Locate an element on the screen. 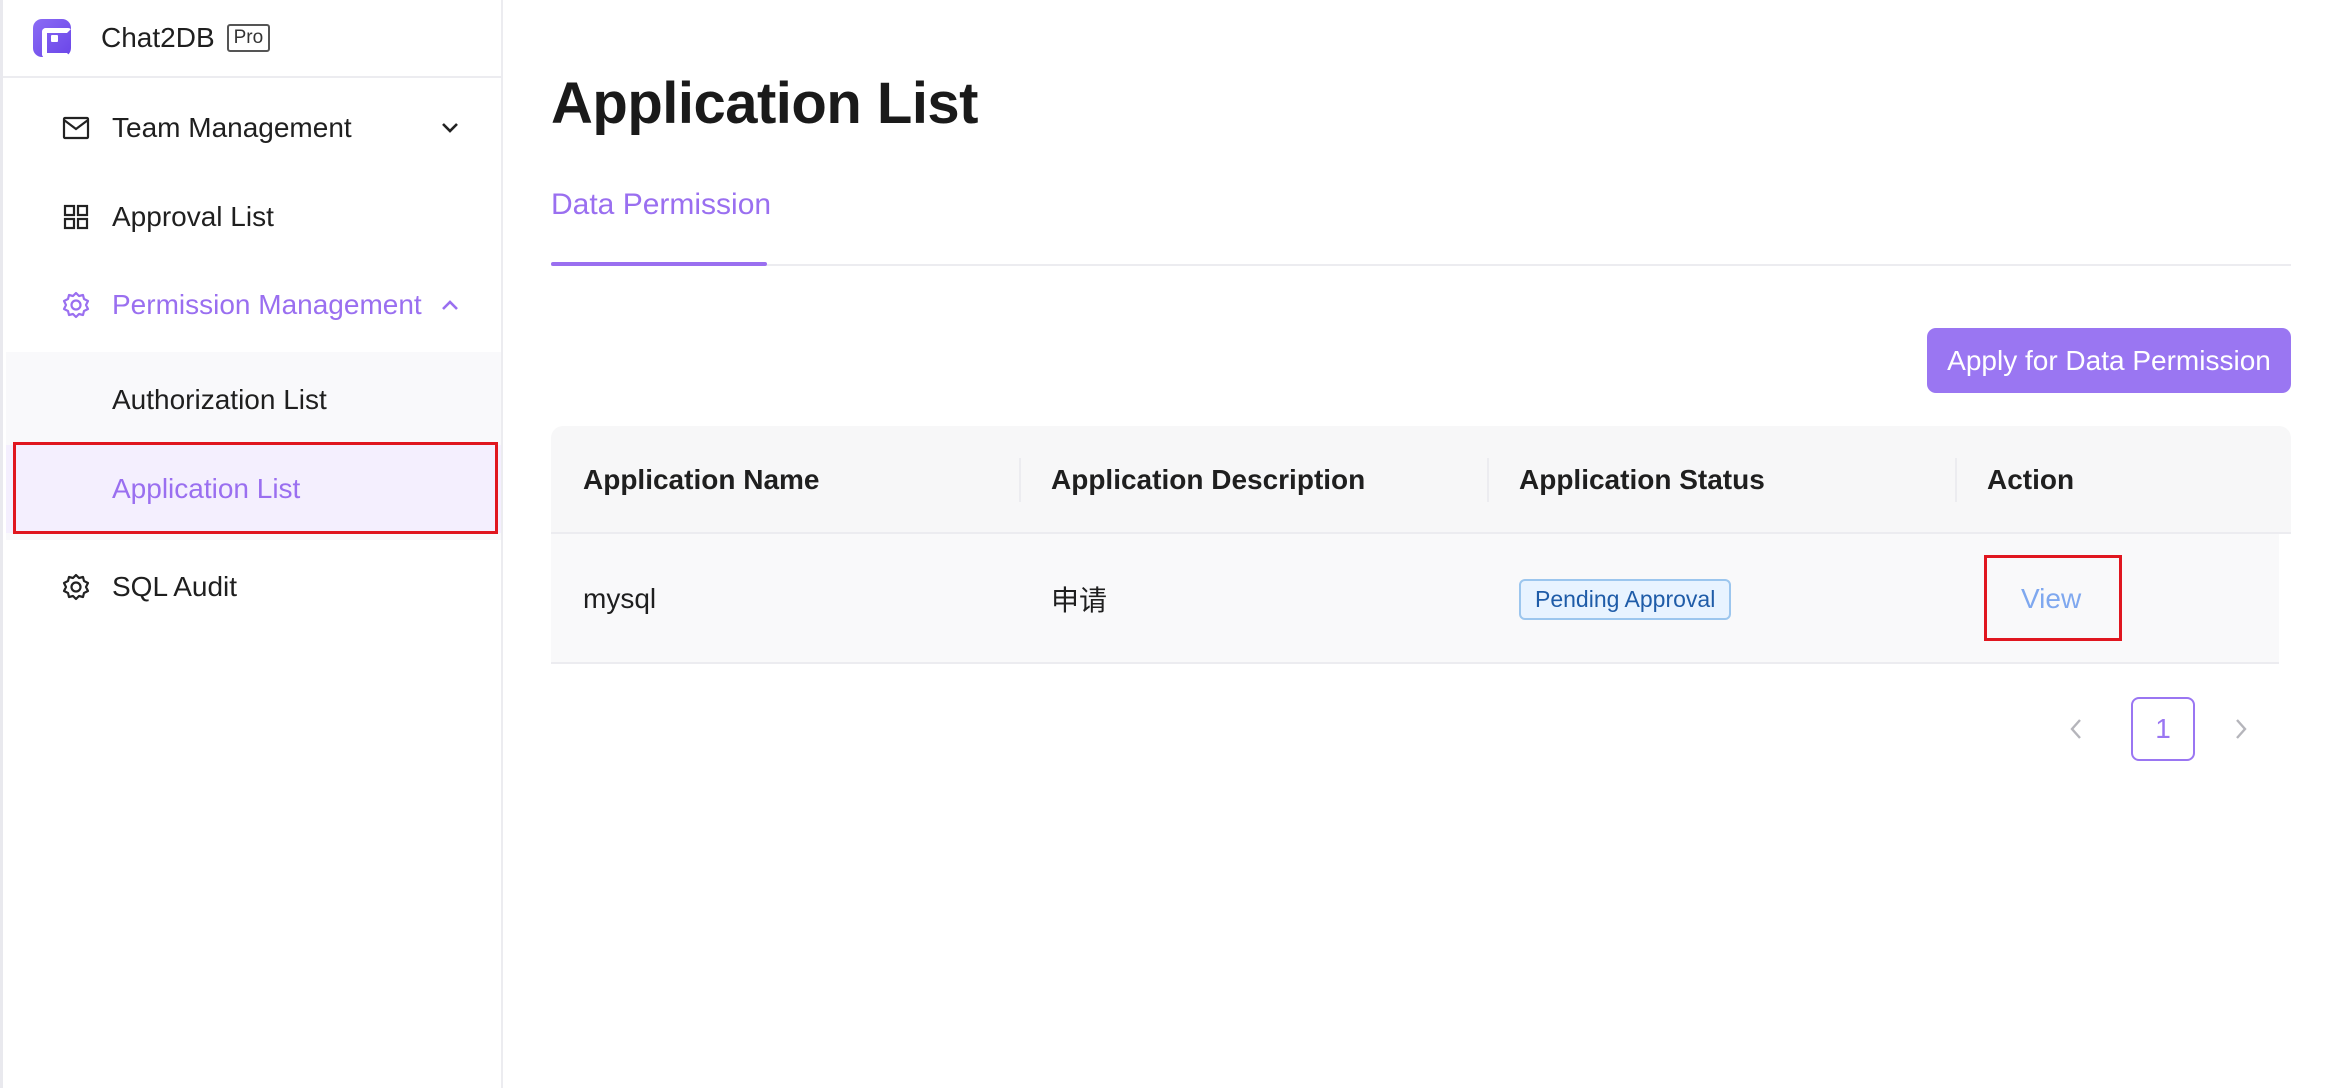 The image size is (2334, 1088). apply-data-permission-button: Apply for Data Permission is located at coordinates (2109, 360).